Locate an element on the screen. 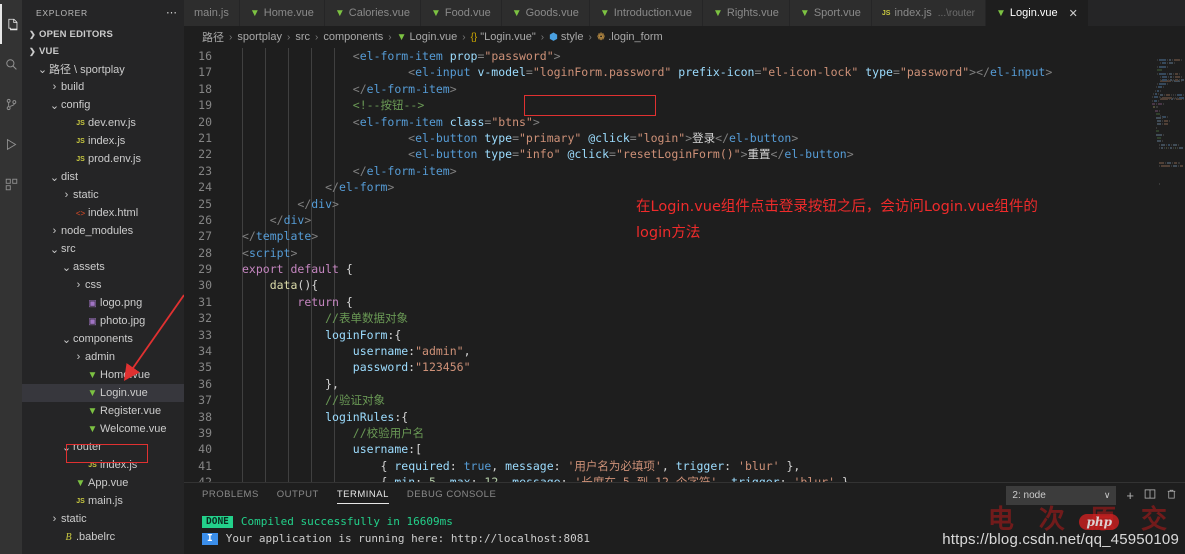 This screenshot has height=554, width=1185. tree-item-router: ⌄ router is located at coordinates (103, 447).